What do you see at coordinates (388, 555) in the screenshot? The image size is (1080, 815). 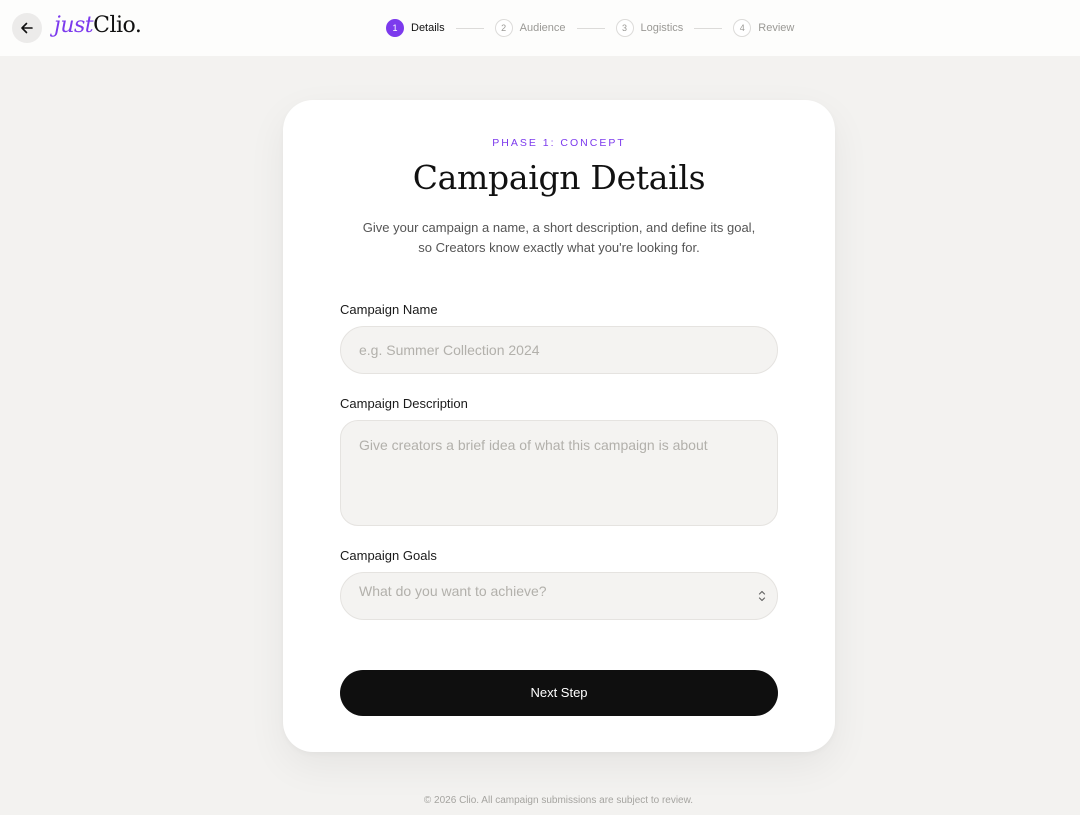 I see `campaign-goals-label: Campaign Goals` at bounding box center [388, 555].